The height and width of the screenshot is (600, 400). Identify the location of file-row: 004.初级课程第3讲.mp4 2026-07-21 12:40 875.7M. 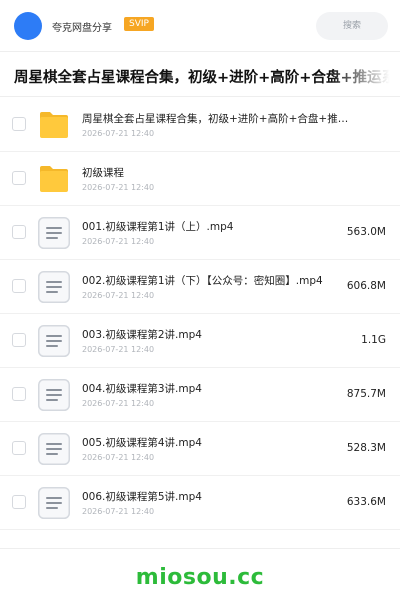
(200, 395).